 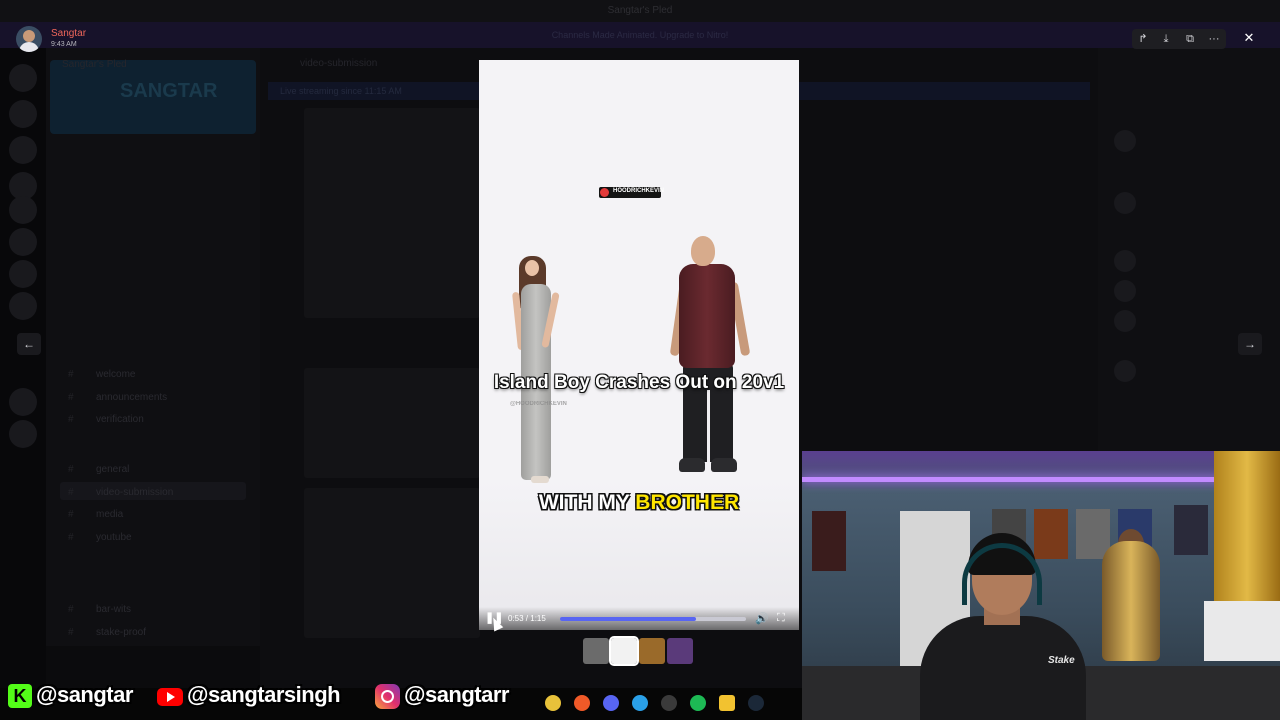 I want to click on instagram-handle: @sangtarr, so click(x=456, y=694).